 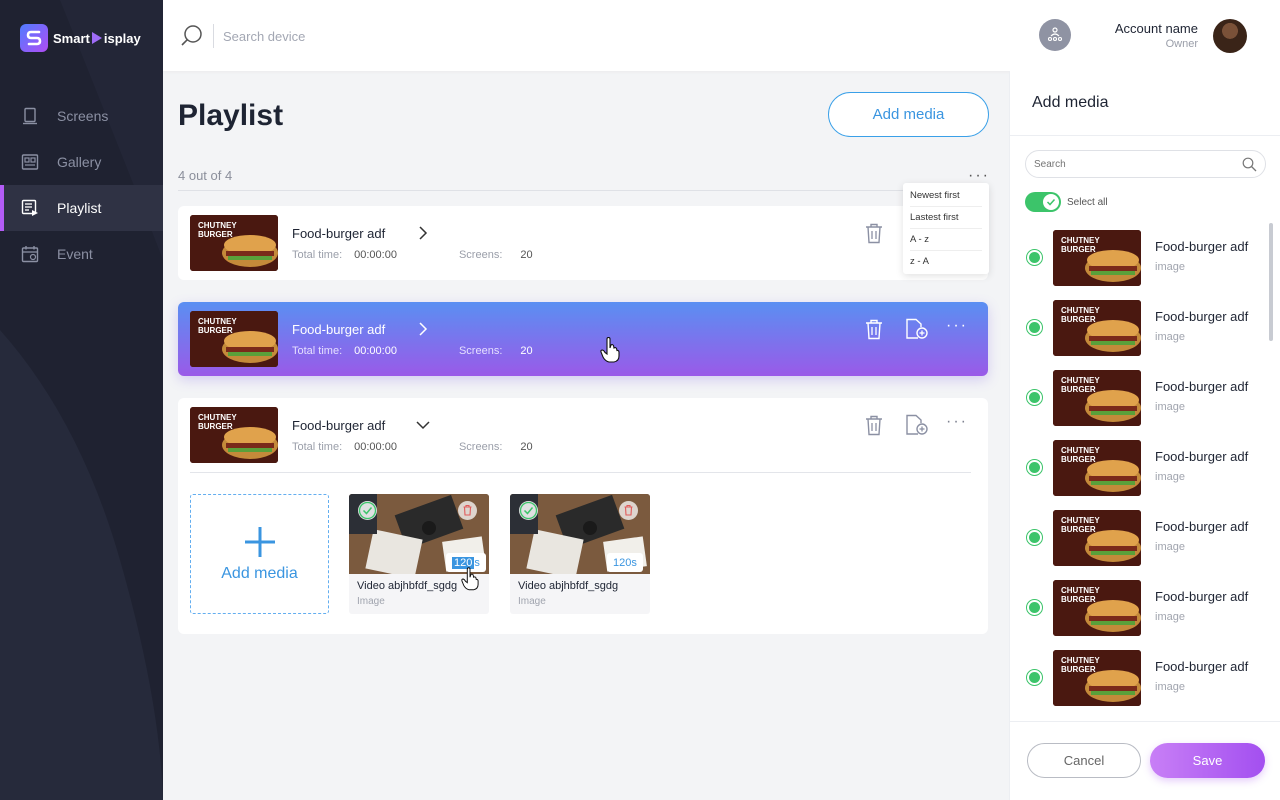 I want to click on account-info: Account name Owner, so click(x=1156, y=35).